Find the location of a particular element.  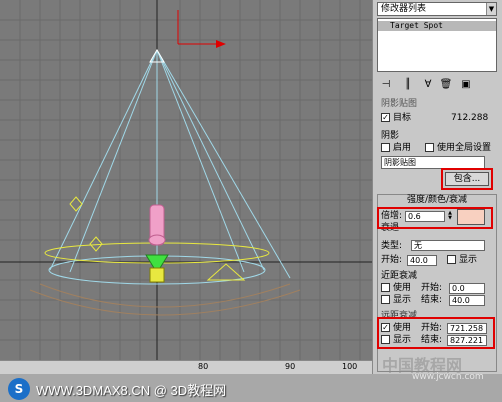

decay-show-label: 显示 is located at coordinates (468, 260).